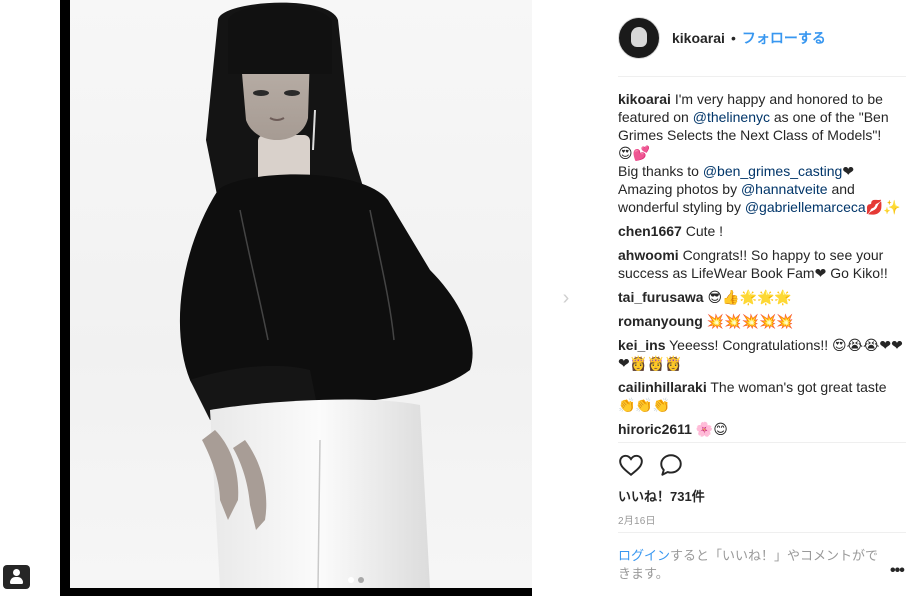  I want to click on avatar, so click(639, 38).